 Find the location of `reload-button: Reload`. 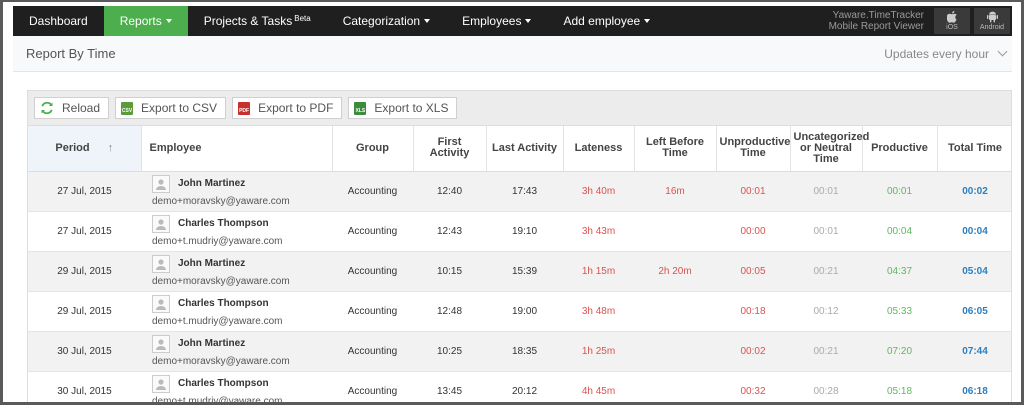

reload-button: Reload is located at coordinates (72, 108).